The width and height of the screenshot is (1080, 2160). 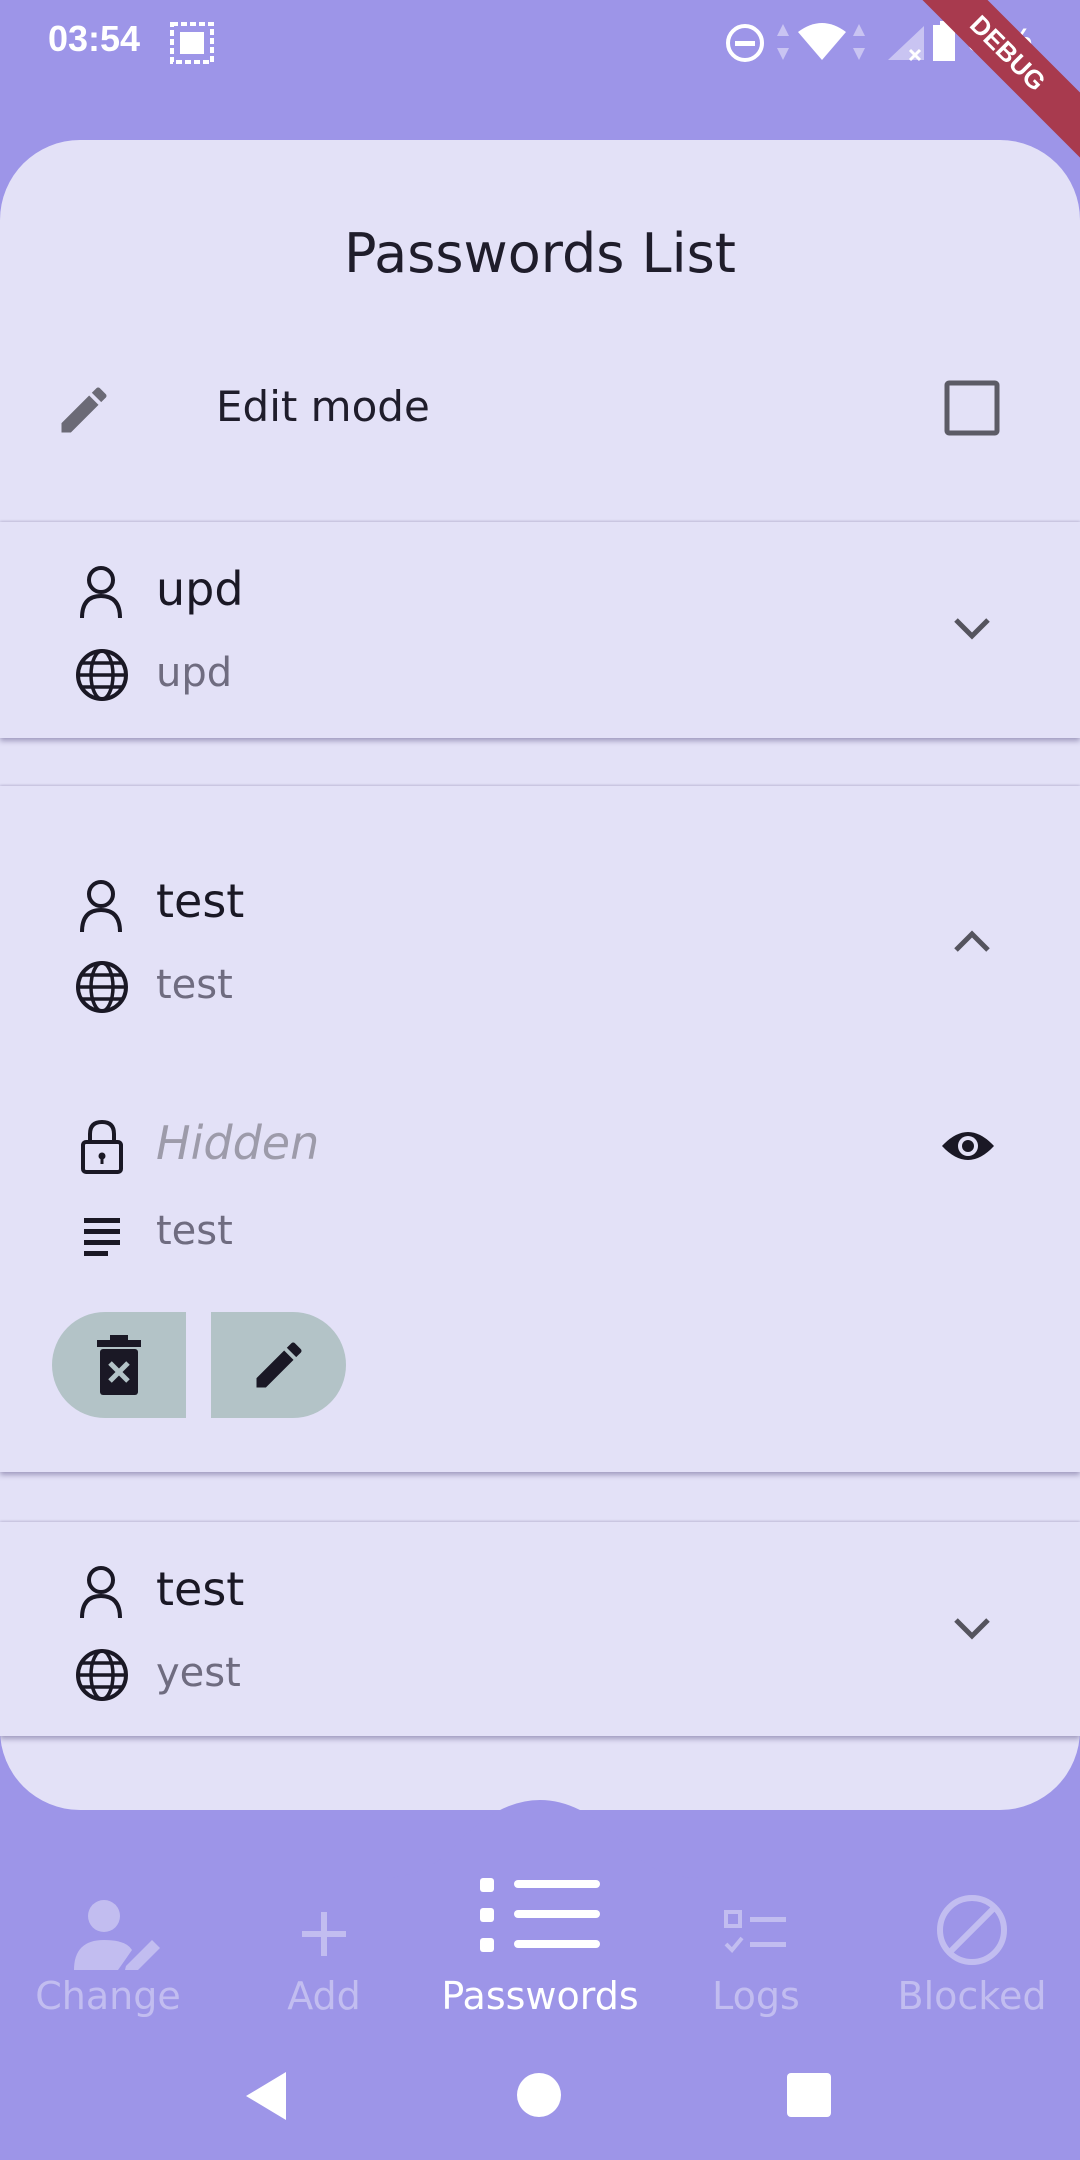 I want to click on person-edit-icon, so click(x=117, y=1935).